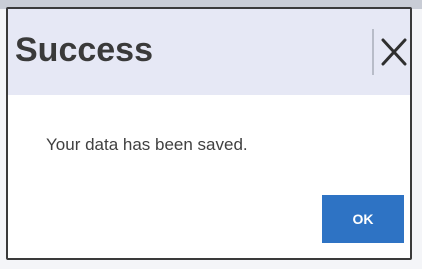 The width and height of the screenshot is (422, 269). I want to click on ok-button: OK, so click(363, 219).